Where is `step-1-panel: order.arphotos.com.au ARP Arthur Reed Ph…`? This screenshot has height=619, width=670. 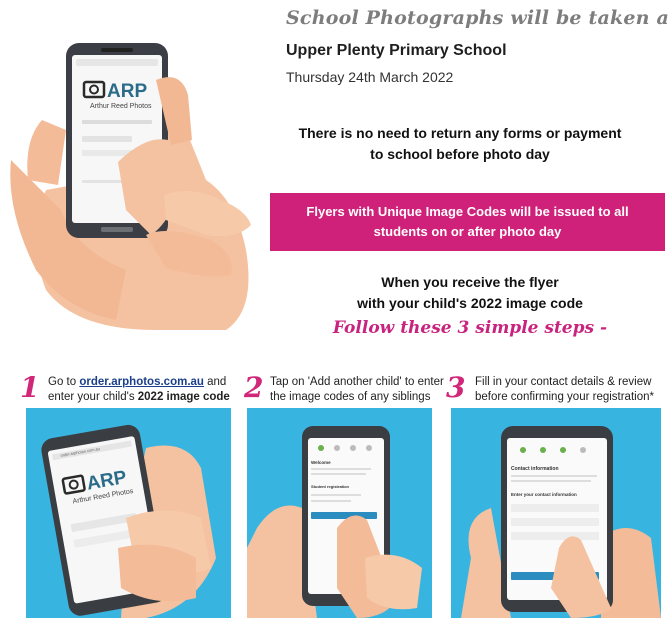 step-1-panel: order.arphotos.com.au ARP Arthur Reed Ph… is located at coordinates (128, 513).